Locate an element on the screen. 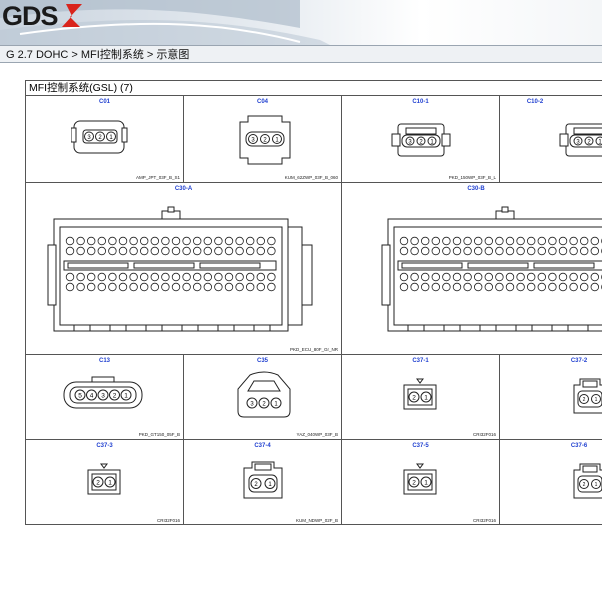 This screenshot has height=608, width=602. connector-cell-c04: C04 3 2 1 KUM_62ZWP_03F_B_060 is located at coordinates (263, 139).